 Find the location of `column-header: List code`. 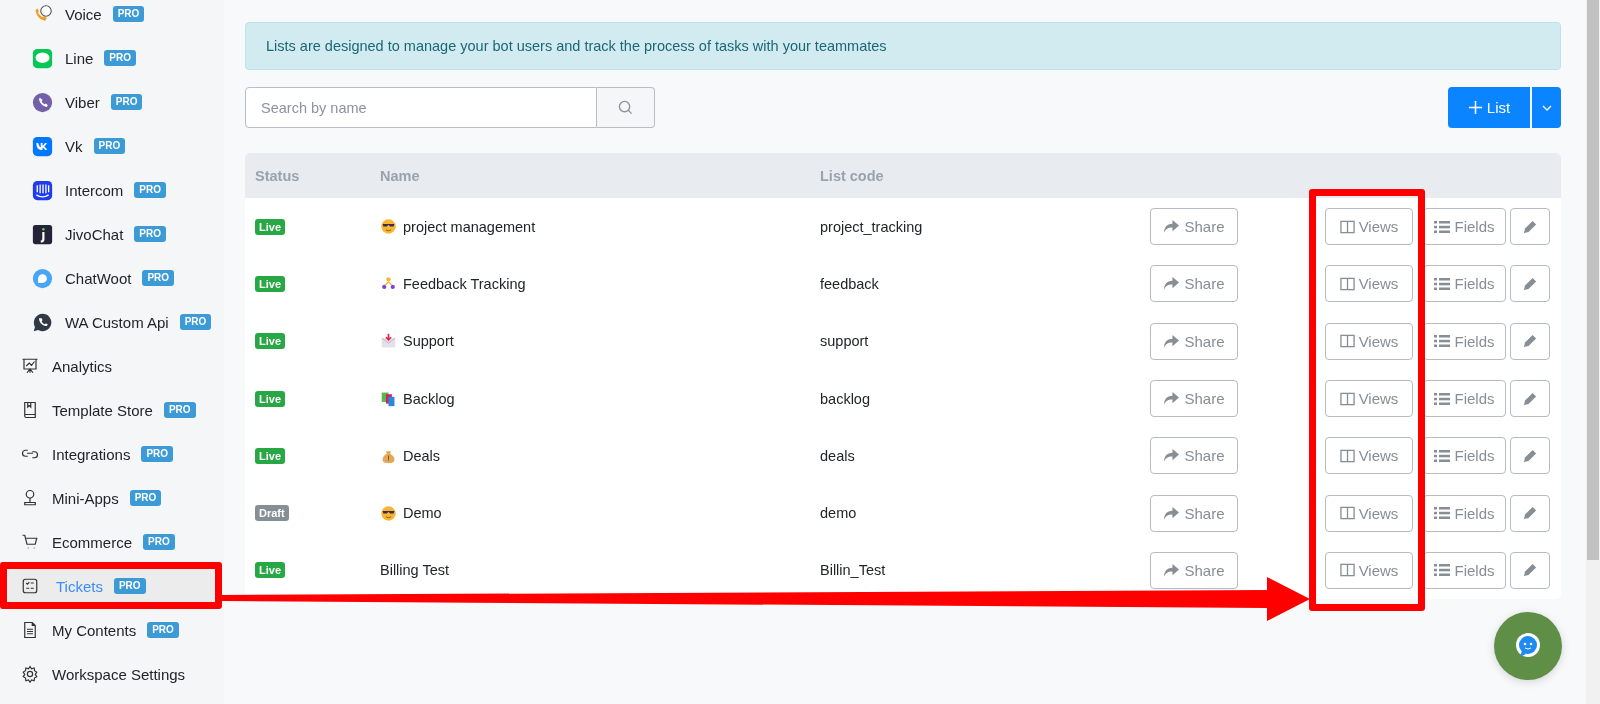

column-header: List code is located at coordinates (852, 175).